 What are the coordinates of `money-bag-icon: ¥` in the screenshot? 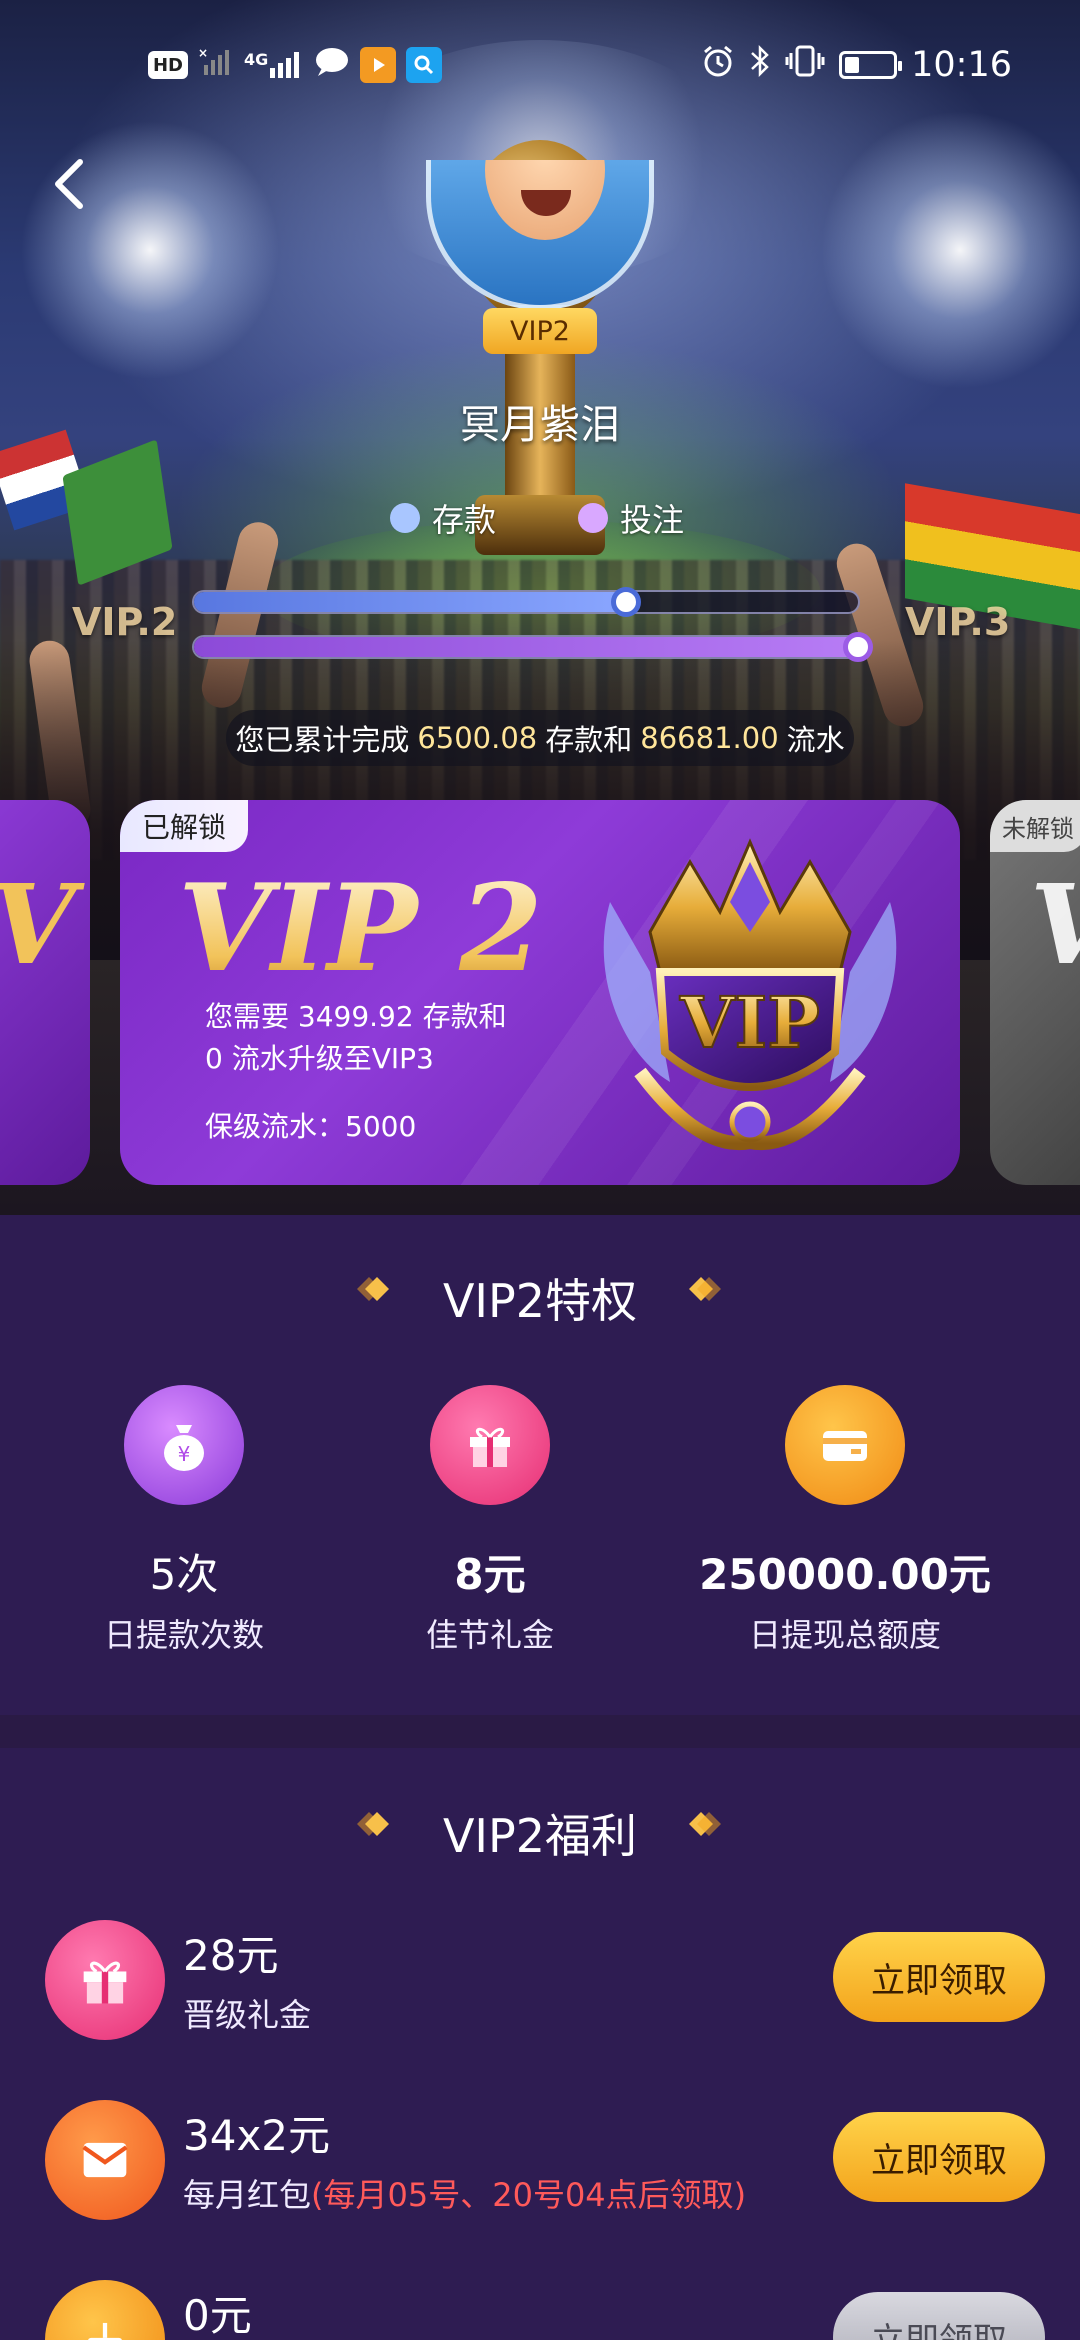 It's located at (184, 1445).